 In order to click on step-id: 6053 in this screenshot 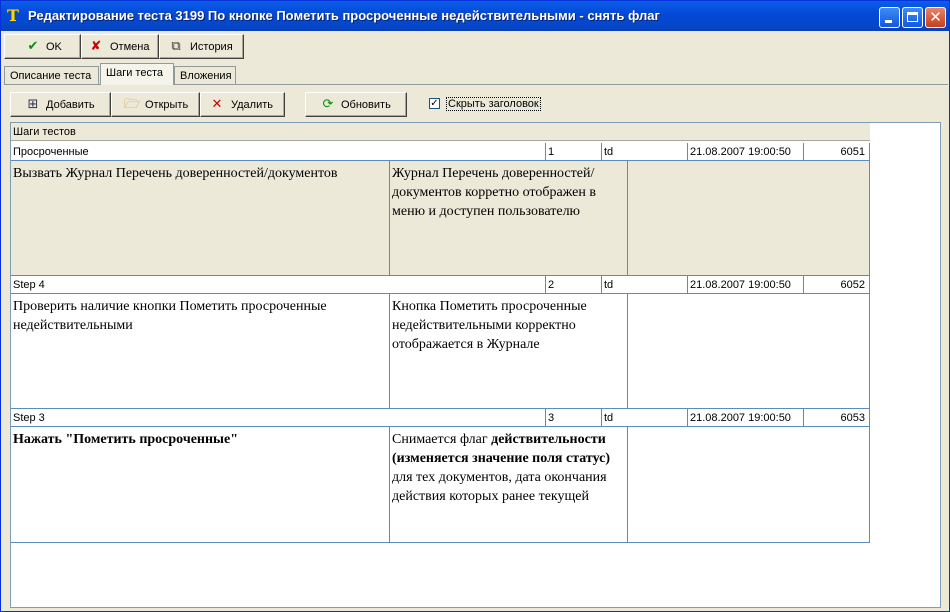, I will do `click(837, 418)`.